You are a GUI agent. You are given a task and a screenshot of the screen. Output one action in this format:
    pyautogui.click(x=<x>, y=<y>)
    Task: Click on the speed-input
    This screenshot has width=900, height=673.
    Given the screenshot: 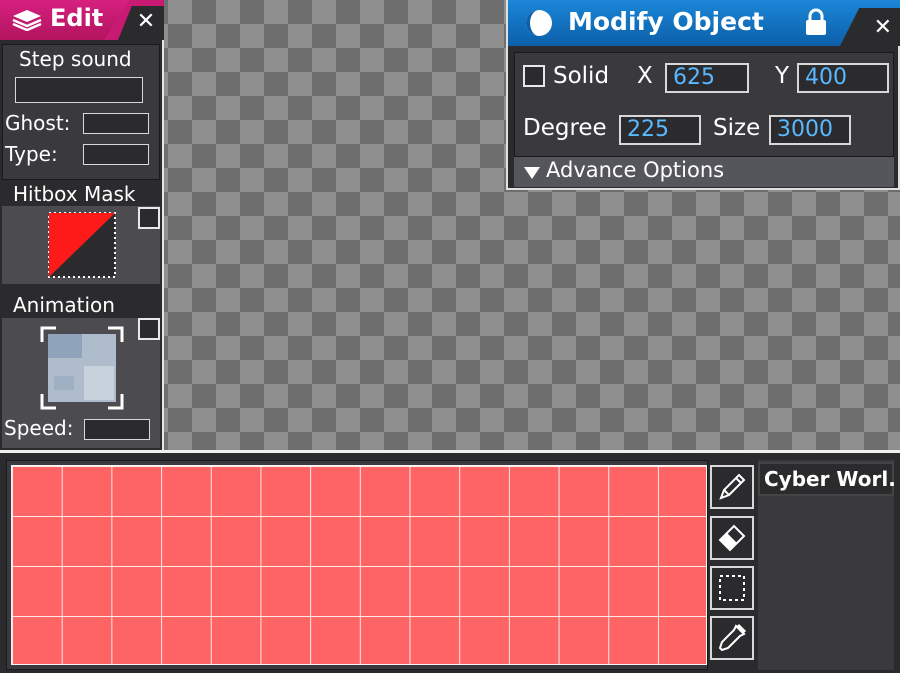 What is the action you would take?
    pyautogui.click(x=117, y=429)
    